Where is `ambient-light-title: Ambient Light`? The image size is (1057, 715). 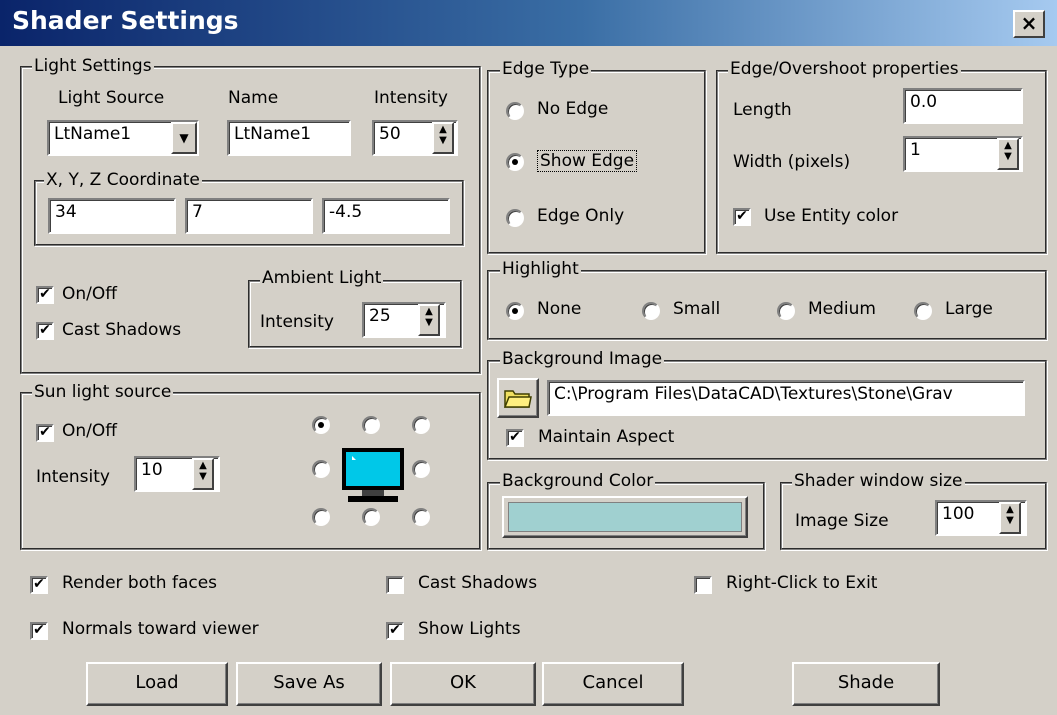
ambient-light-title: Ambient Light is located at coordinates (322, 278).